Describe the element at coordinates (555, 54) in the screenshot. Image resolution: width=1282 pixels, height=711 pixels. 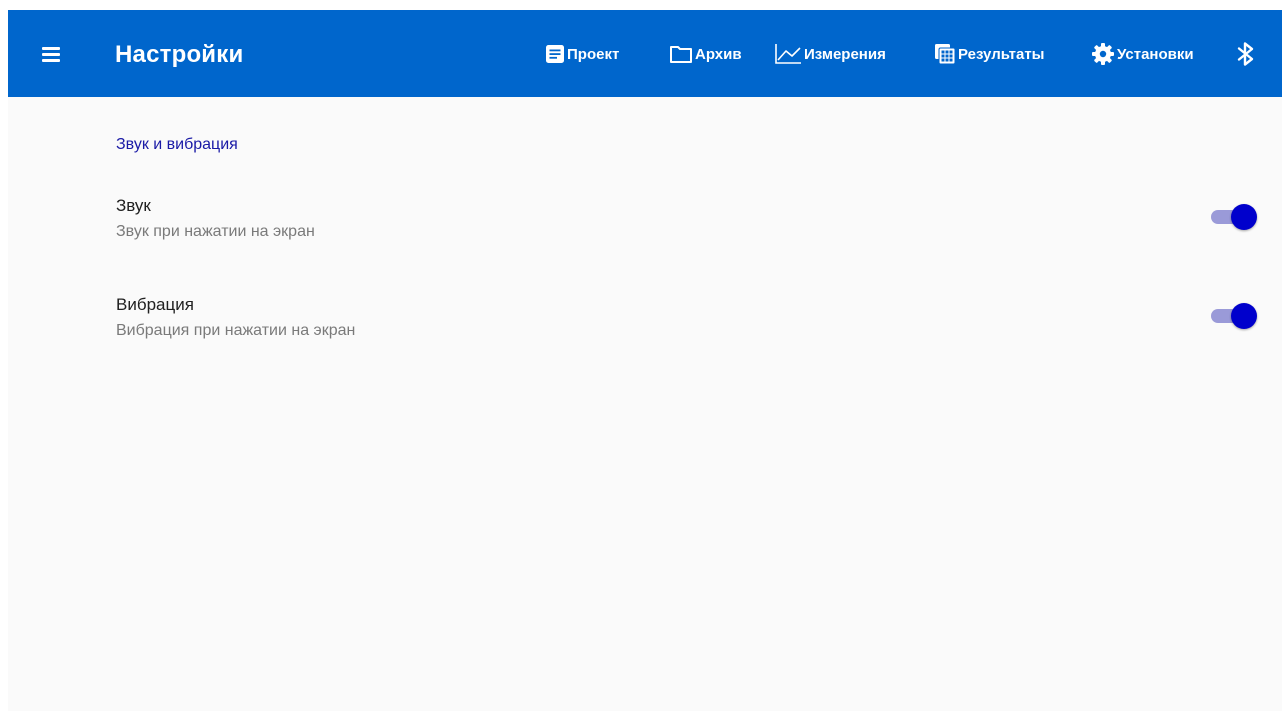
I see `document-icon` at that location.